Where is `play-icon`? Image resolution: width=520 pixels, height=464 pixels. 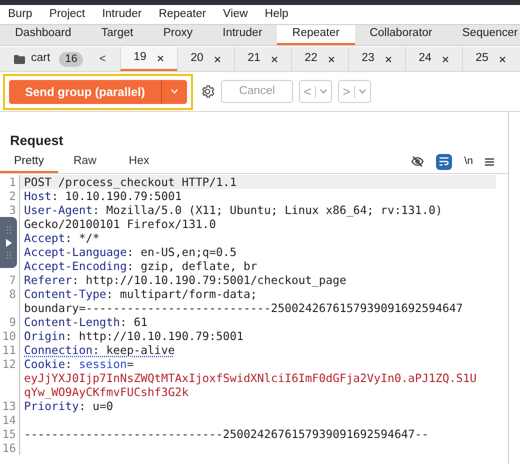 play-icon is located at coordinates (9, 242).